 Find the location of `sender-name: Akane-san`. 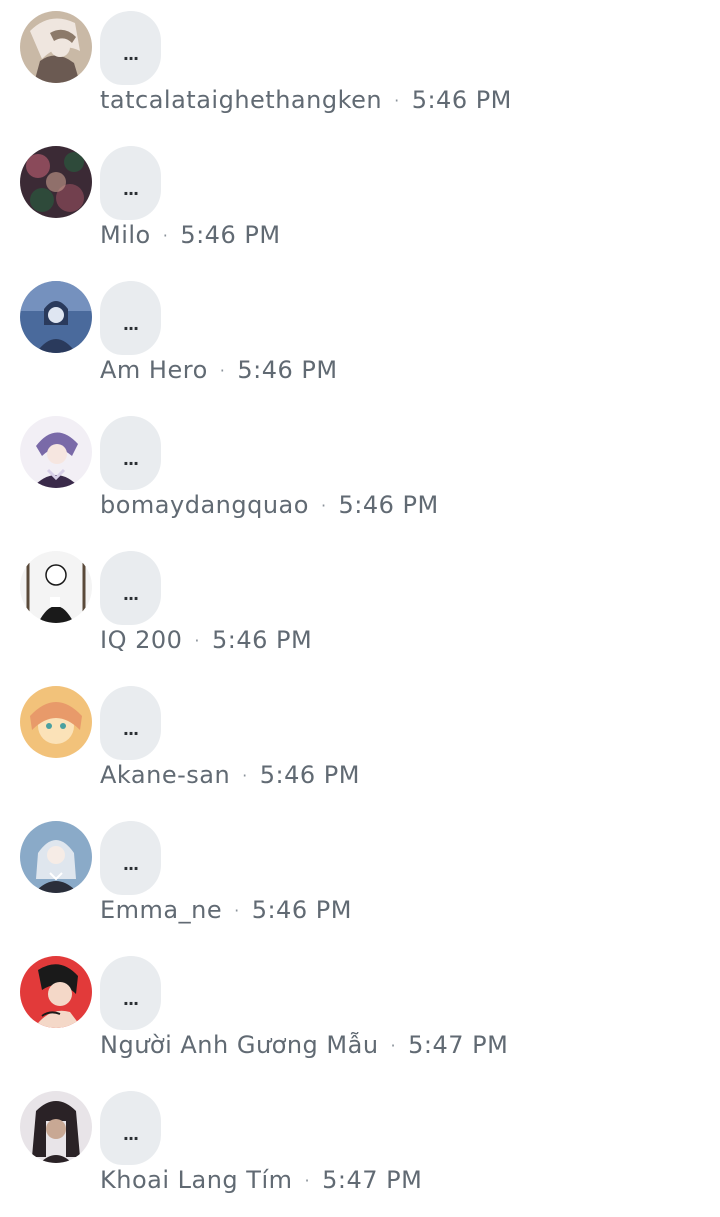

sender-name: Akane-san is located at coordinates (165, 775).